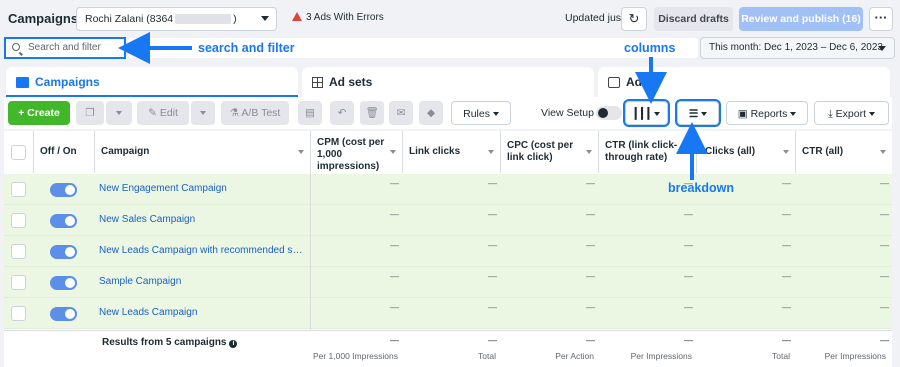 This screenshot has height=367, width=900. I want to click on rules-button: Rules, so click(481, 113).